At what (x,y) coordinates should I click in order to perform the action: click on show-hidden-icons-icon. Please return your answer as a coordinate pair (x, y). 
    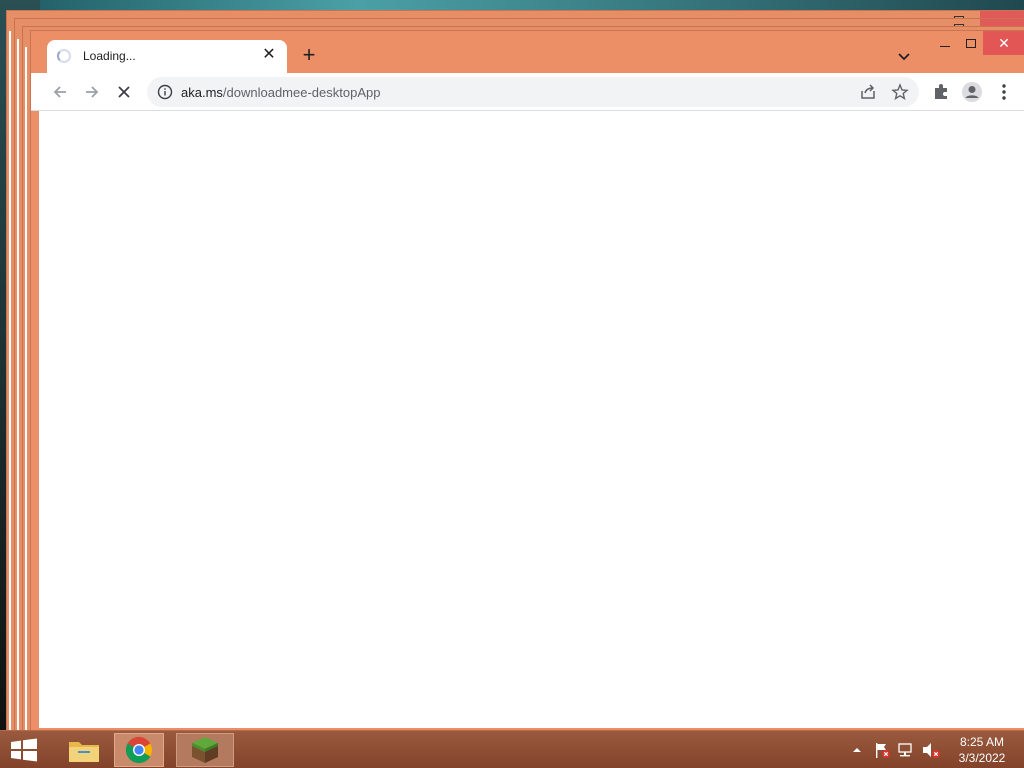
    Looking at the image, I should click on (857, 750).